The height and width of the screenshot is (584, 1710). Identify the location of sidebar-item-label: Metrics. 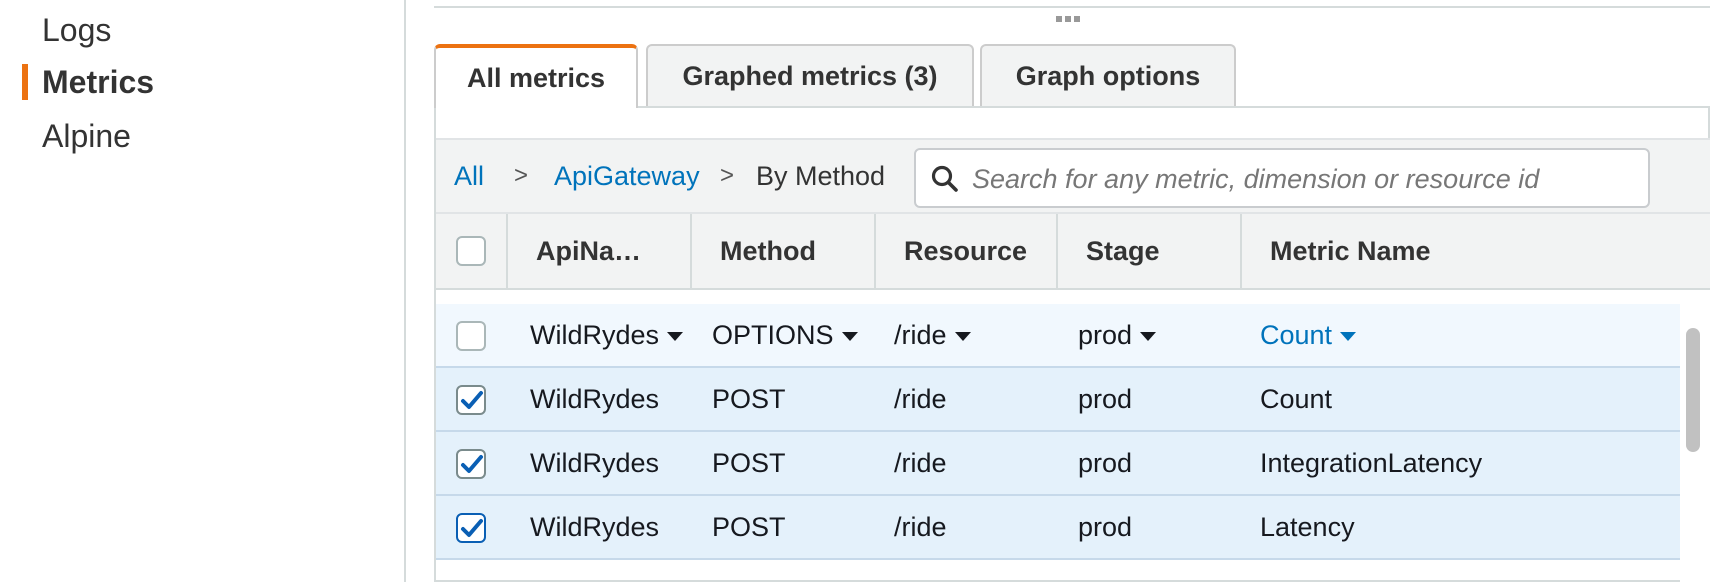
(98, 82).